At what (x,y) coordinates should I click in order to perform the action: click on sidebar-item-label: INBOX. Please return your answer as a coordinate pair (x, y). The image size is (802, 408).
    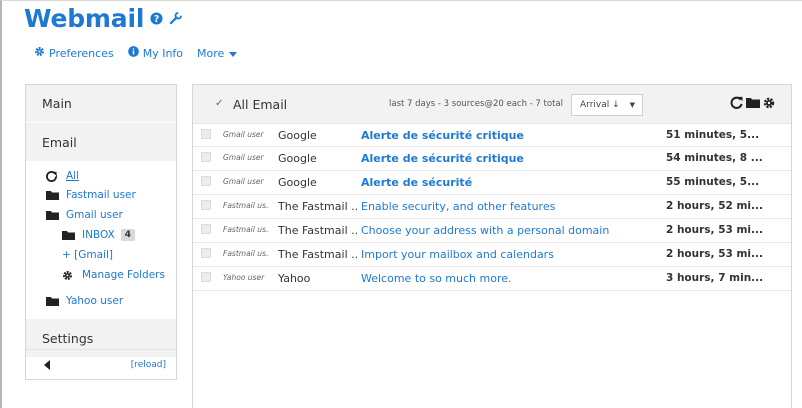
    Looking at the image, I should click on (98, 235).